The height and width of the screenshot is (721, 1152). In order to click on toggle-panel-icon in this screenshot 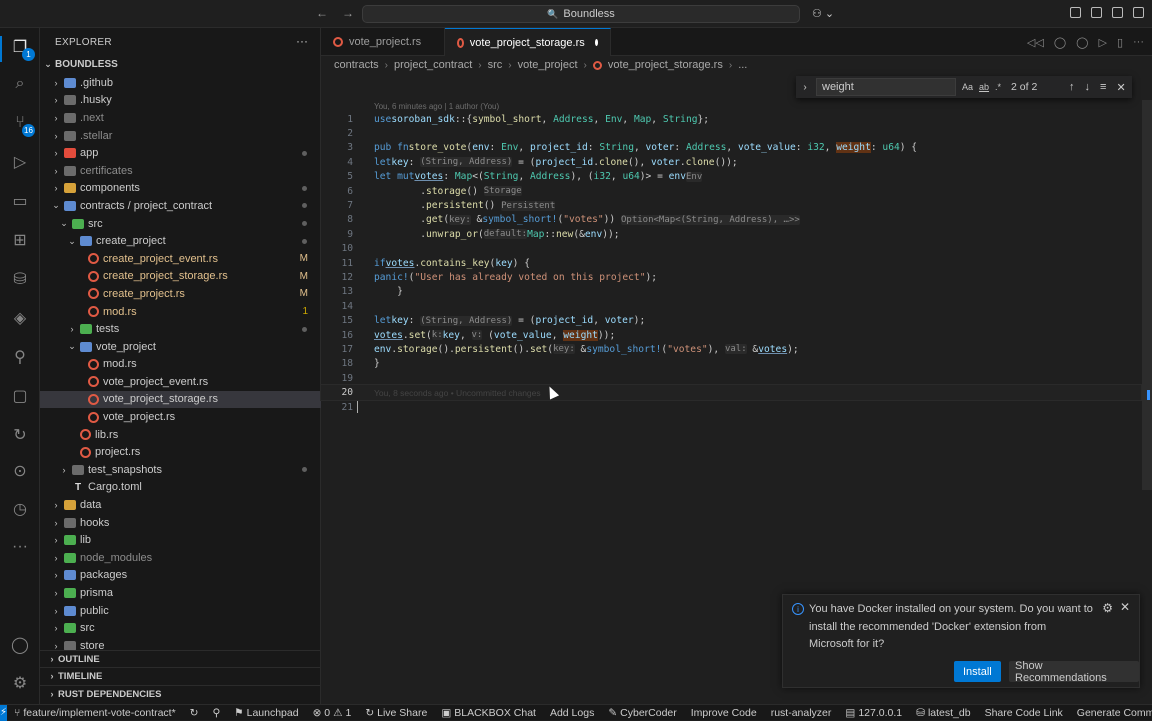, I will do `click(1117, 12)`.